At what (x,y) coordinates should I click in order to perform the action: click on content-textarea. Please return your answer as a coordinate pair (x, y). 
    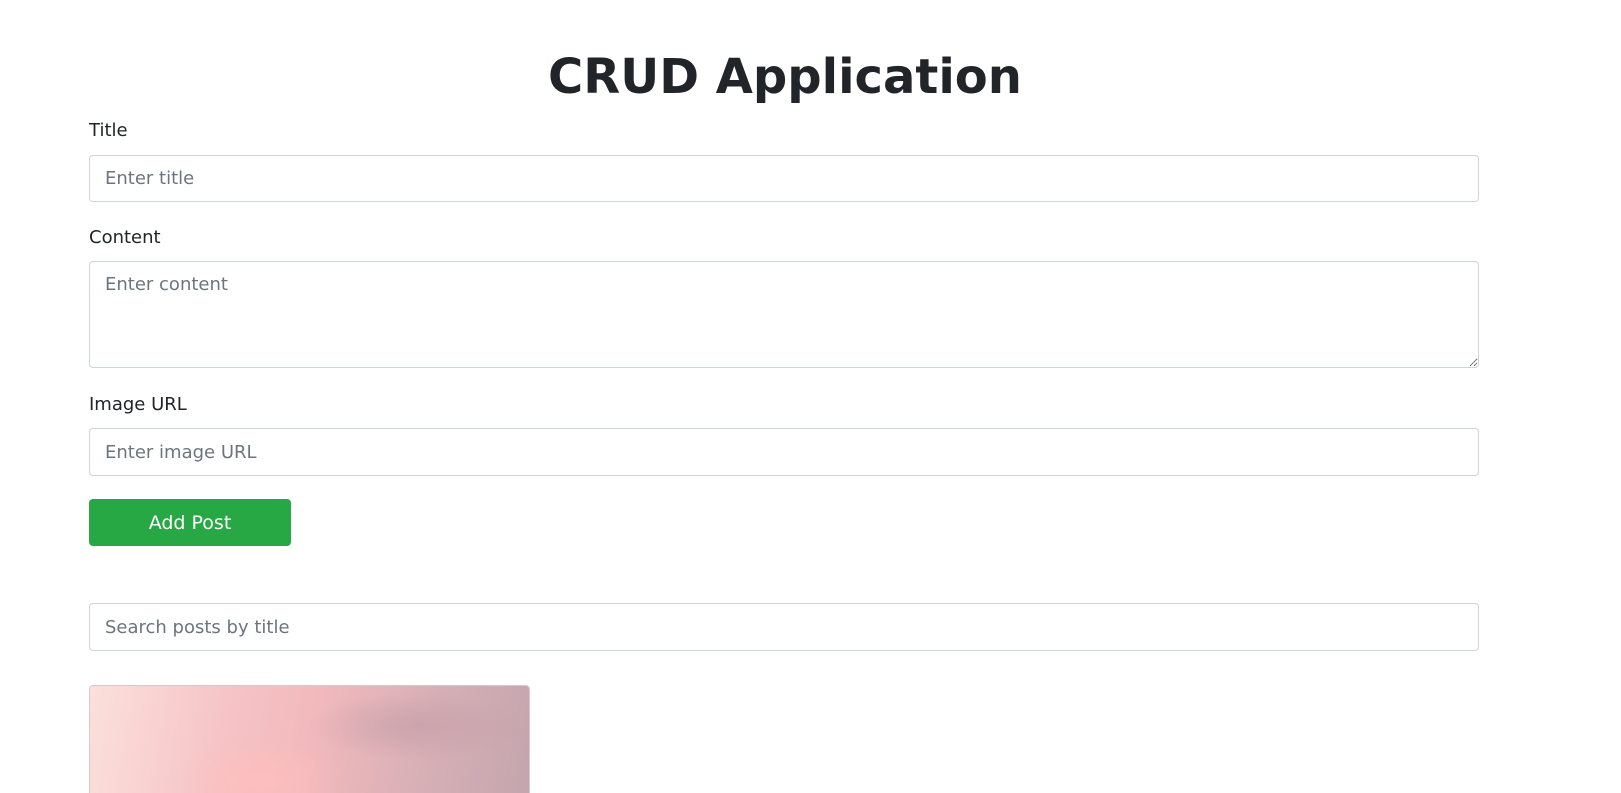
    Looking at the image, I should click on (784, 314).